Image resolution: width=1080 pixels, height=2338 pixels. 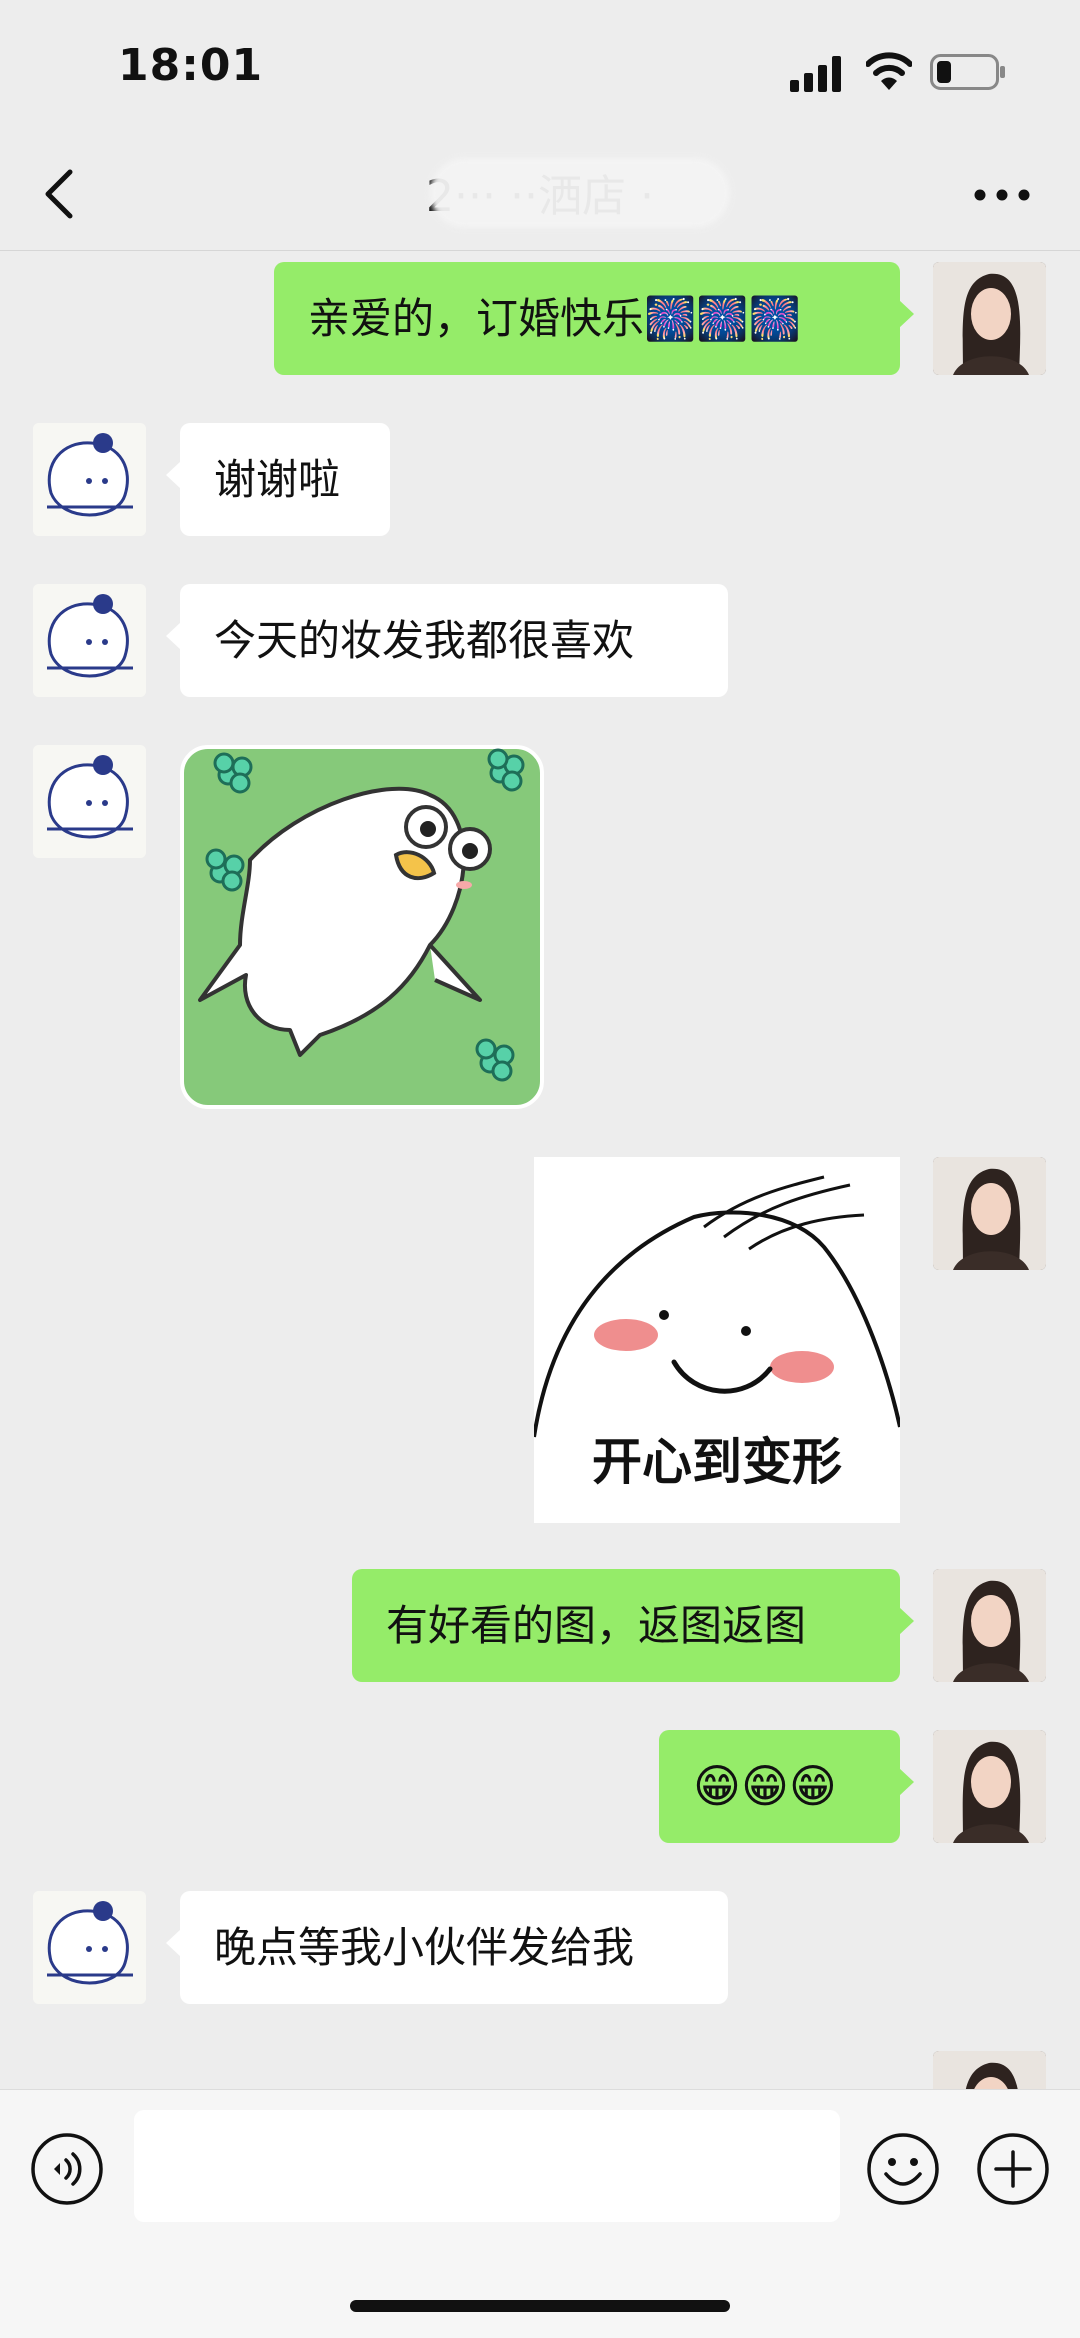 What do you see at coordinates (889, 71) in the screenshot?
I see `wifi-icon` at bounding box center [889, 71].